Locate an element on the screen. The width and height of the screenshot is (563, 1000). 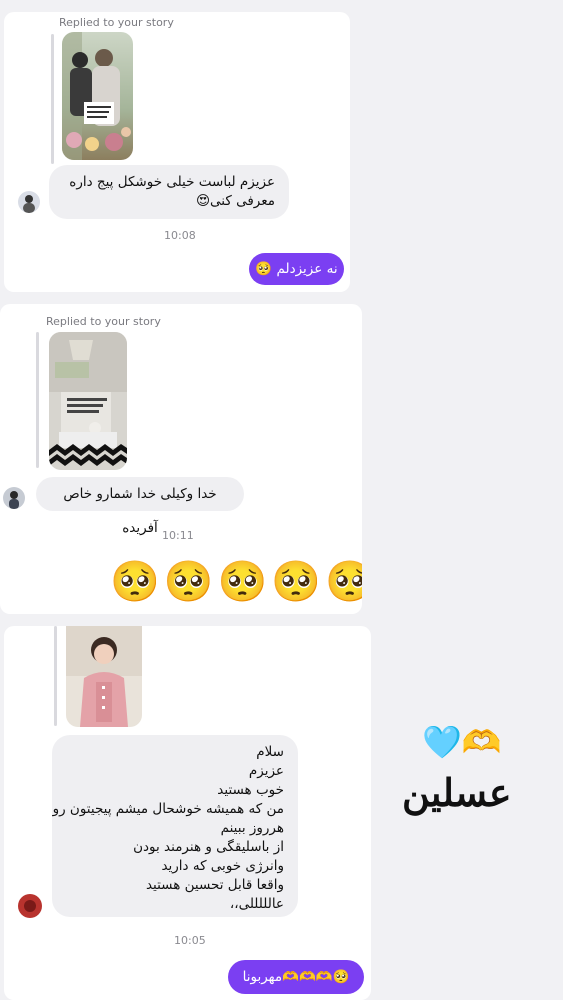
brand-caption-text: عسلین is located at coordinates (457, 792).